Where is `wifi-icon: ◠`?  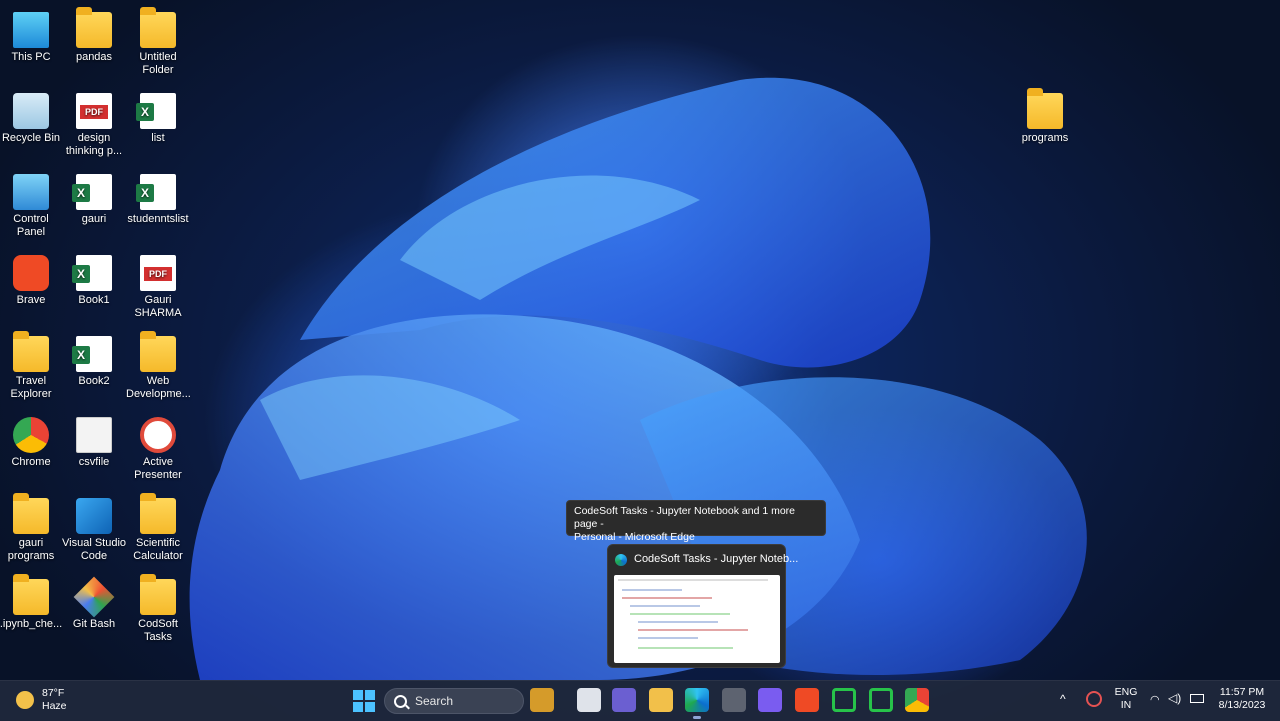 wifi-icon: ◠ is located at coordinates (1155, 700).